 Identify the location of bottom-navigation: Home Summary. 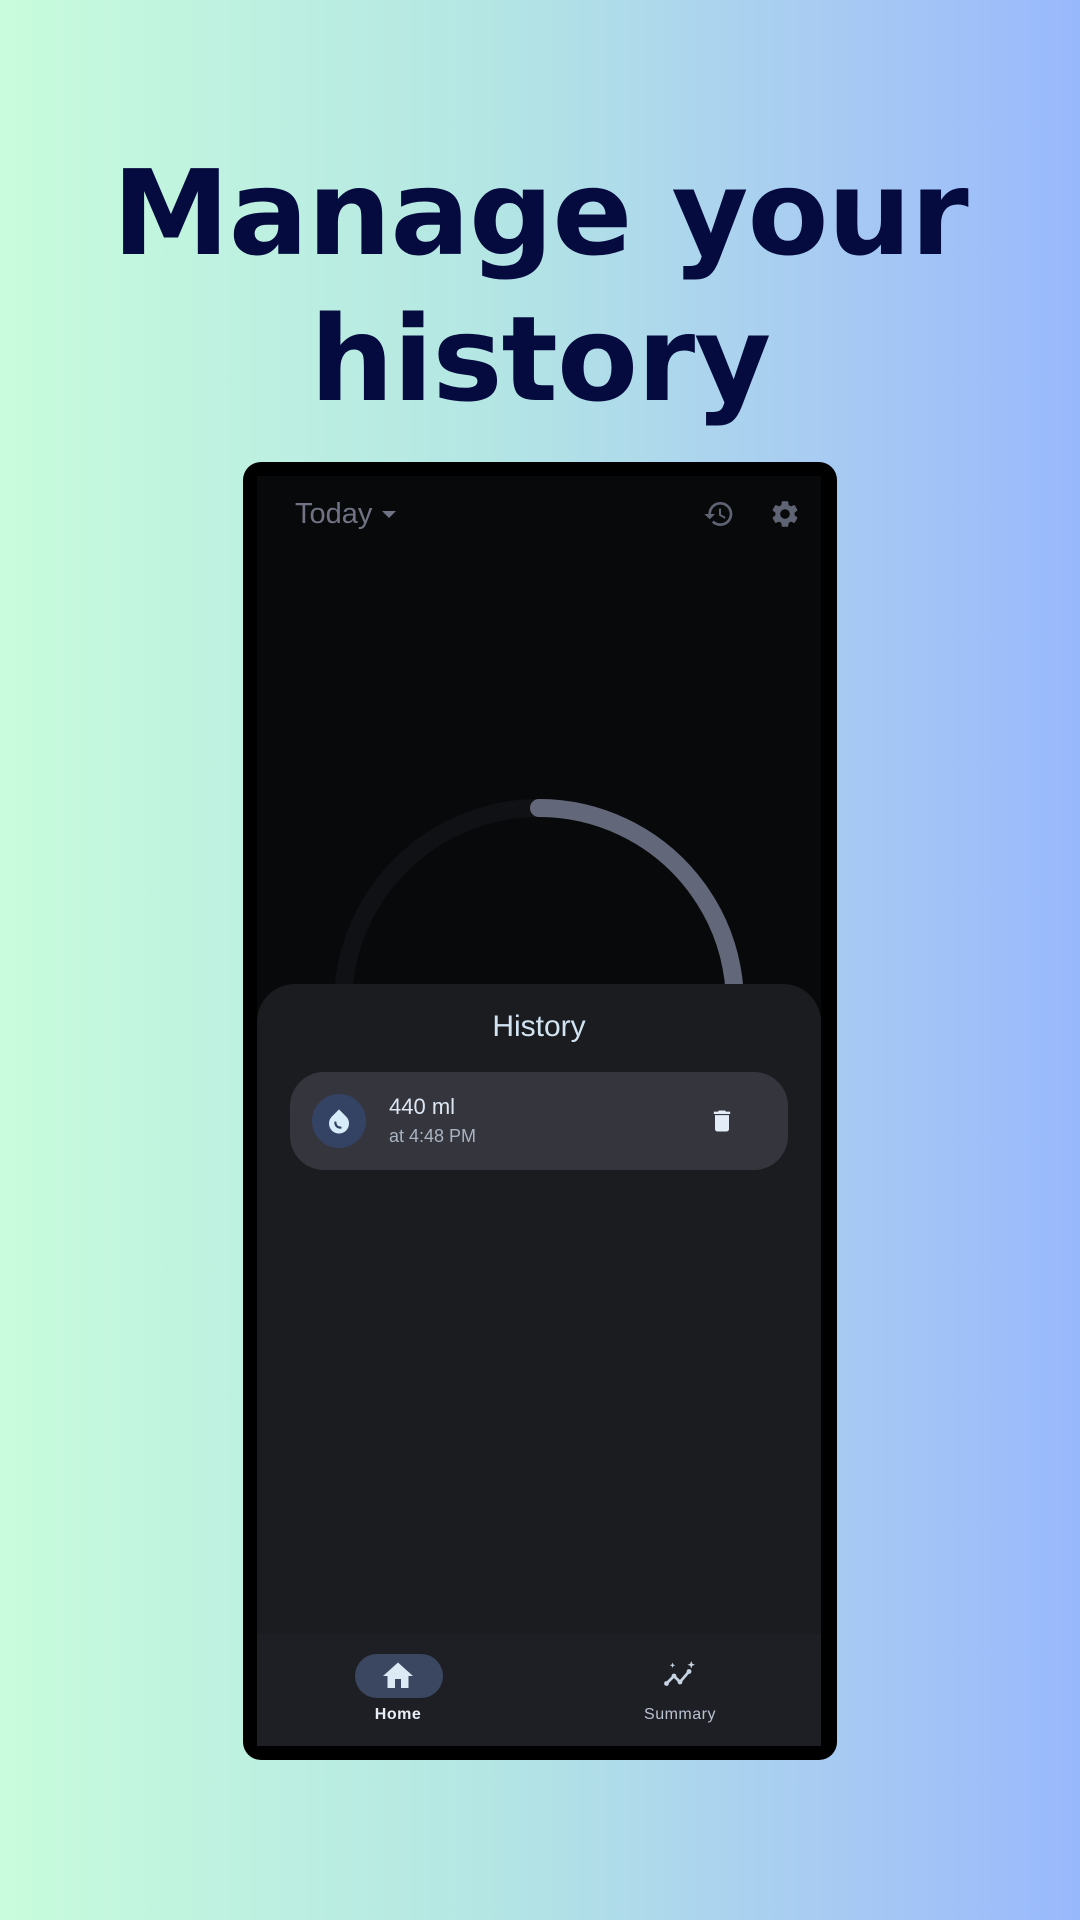
(539, 1690).